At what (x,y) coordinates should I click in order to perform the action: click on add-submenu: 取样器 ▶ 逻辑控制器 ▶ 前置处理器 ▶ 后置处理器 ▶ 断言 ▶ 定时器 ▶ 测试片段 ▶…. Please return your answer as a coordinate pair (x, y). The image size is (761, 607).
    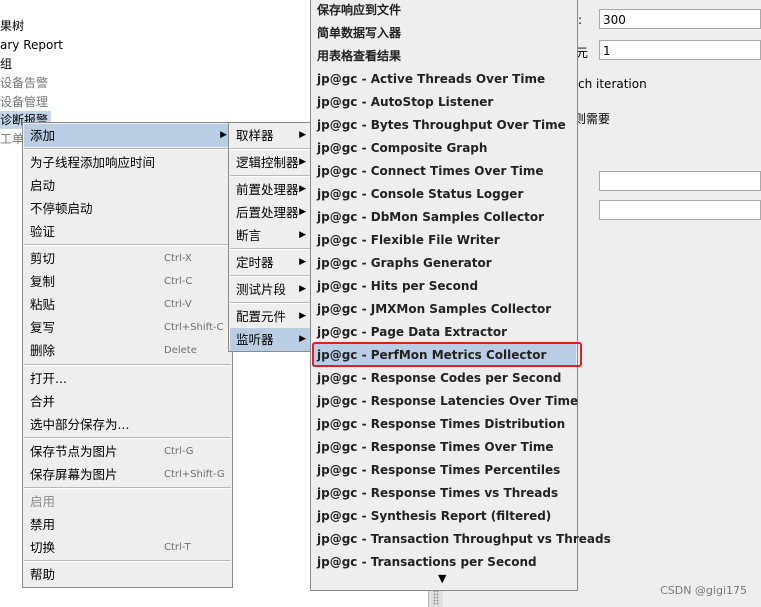
    Looking at the image, I should click on (270, 237).